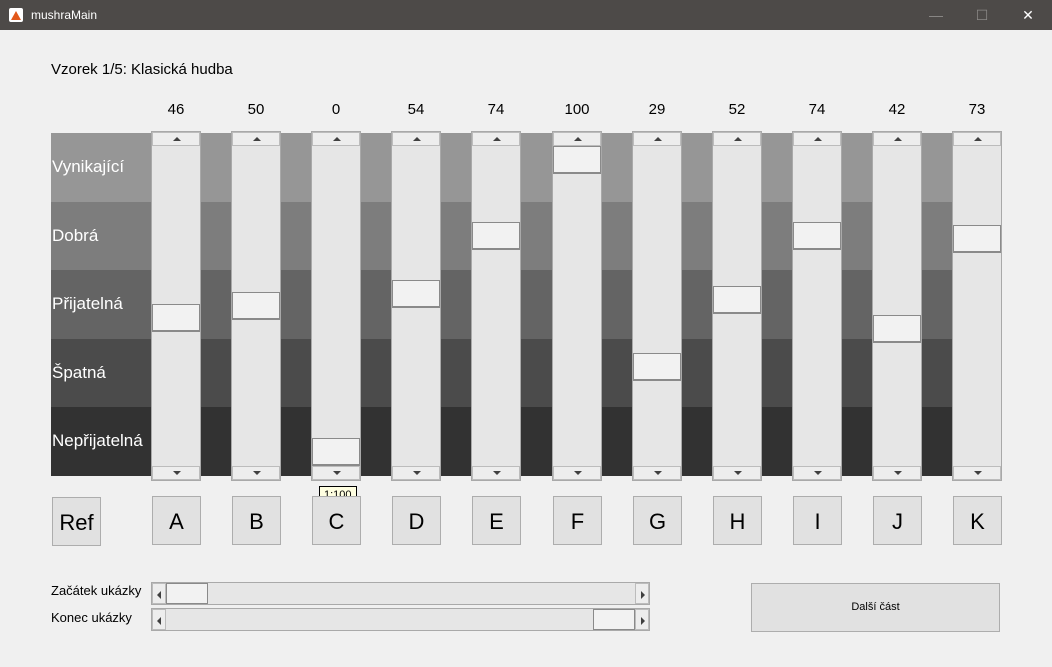  What do you see at coordinates (91, 617) in the screenshot?
I see `end-label: Konec ukázky` at bounding box center [91, 617].